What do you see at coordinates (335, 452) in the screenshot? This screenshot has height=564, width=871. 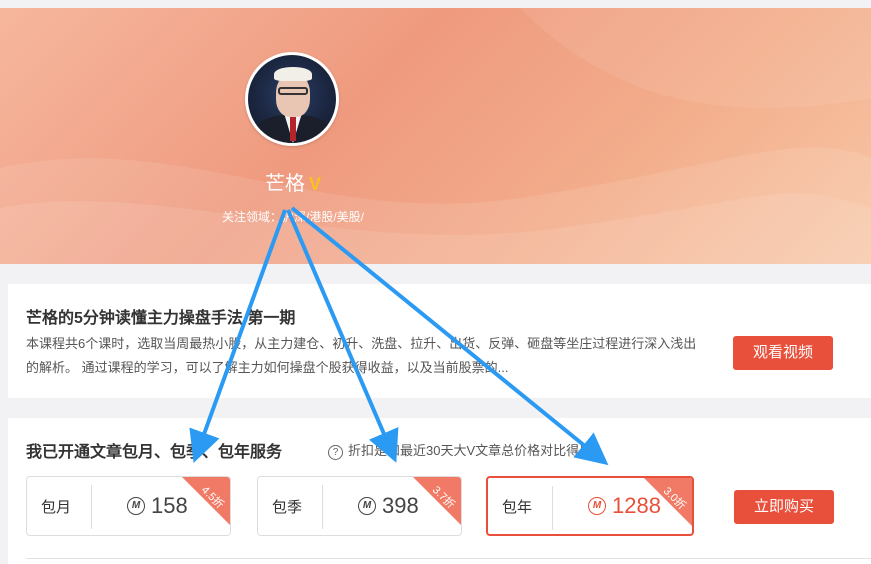 I see `help-icon: ?` at bounding box center [335, 452].